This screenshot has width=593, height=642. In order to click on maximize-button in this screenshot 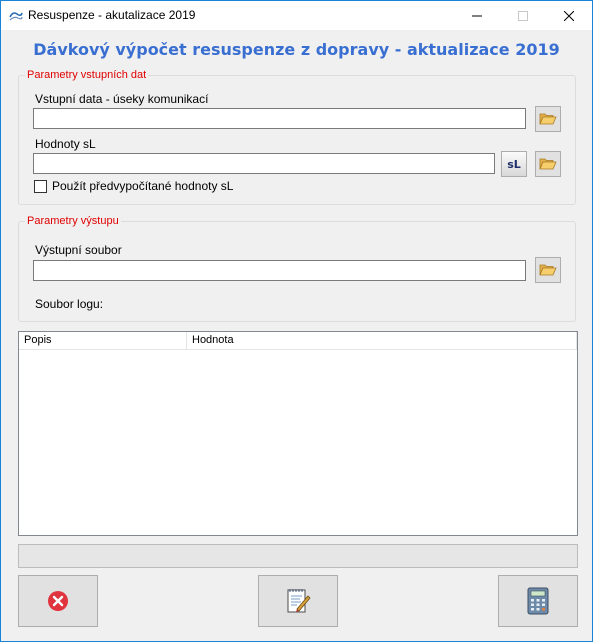, I will do `click(523, 15)`.